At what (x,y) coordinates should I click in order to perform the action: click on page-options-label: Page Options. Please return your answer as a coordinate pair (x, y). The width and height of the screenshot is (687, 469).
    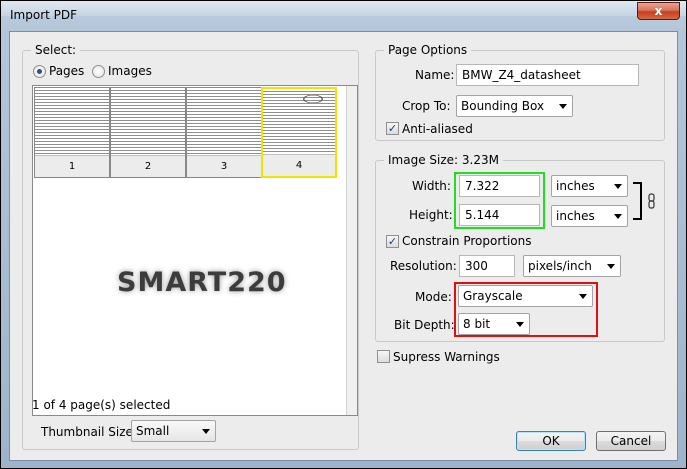
    Looking at the image, I should click on (428, 50).